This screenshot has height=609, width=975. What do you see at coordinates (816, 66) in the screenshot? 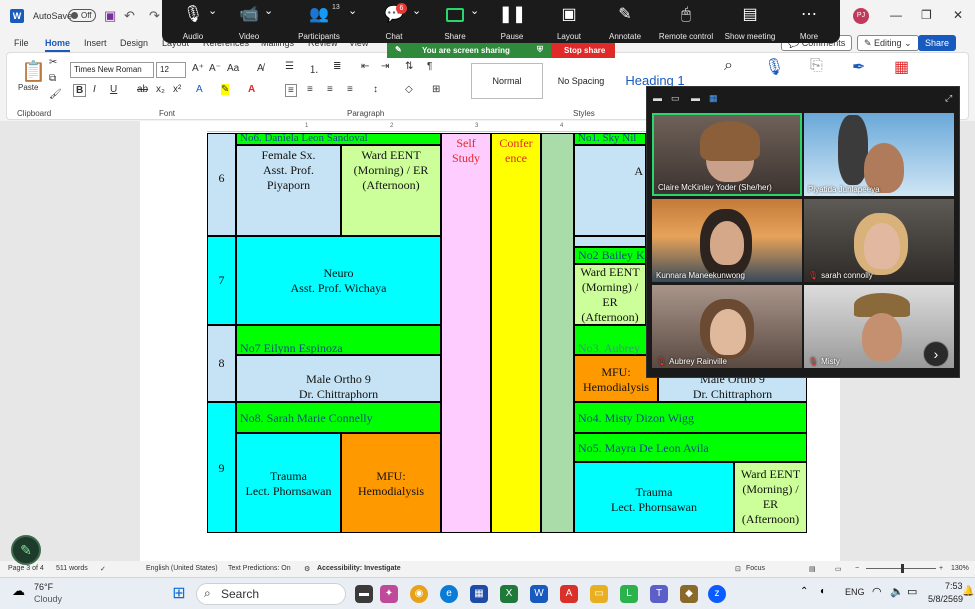
I see `sensitivity-icon: ⎘` at bounding box center [816, 66].